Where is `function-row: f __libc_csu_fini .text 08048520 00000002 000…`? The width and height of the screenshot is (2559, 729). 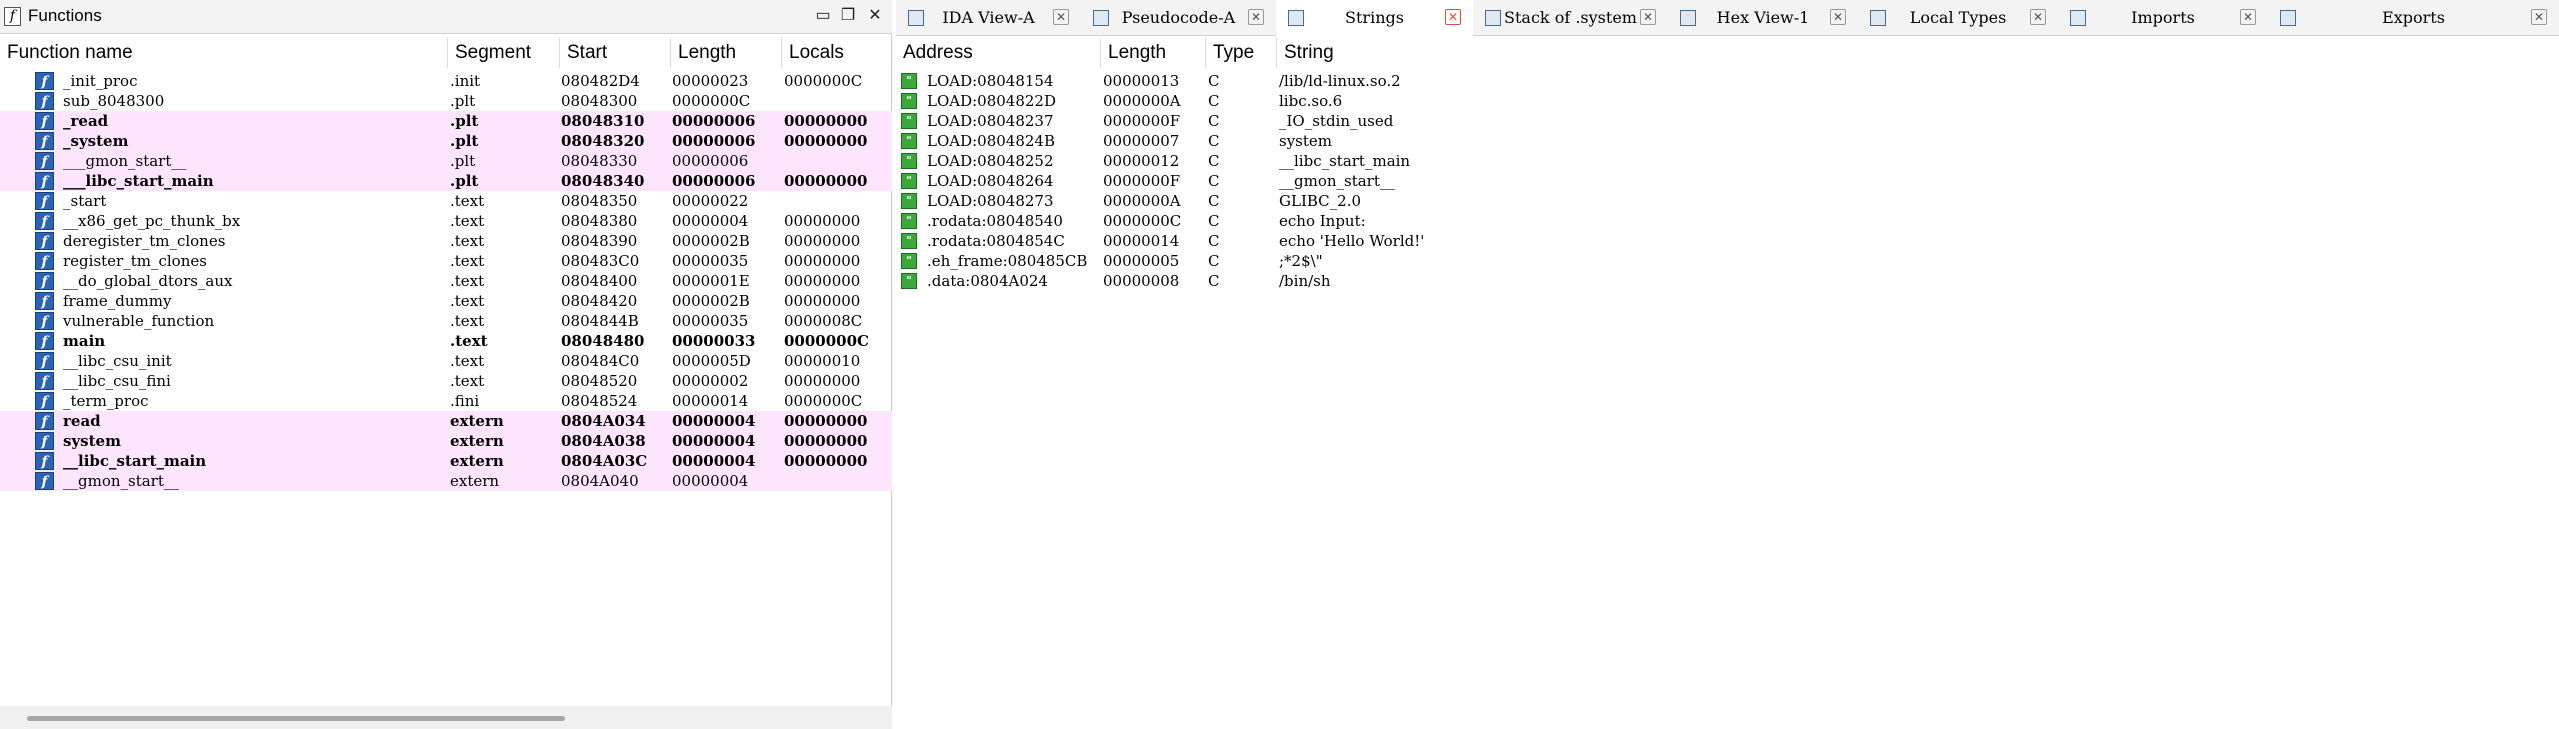
function-row: f __libc_csu_fini .text 08048520 00000002 000… is located at coordinates (446, 381).